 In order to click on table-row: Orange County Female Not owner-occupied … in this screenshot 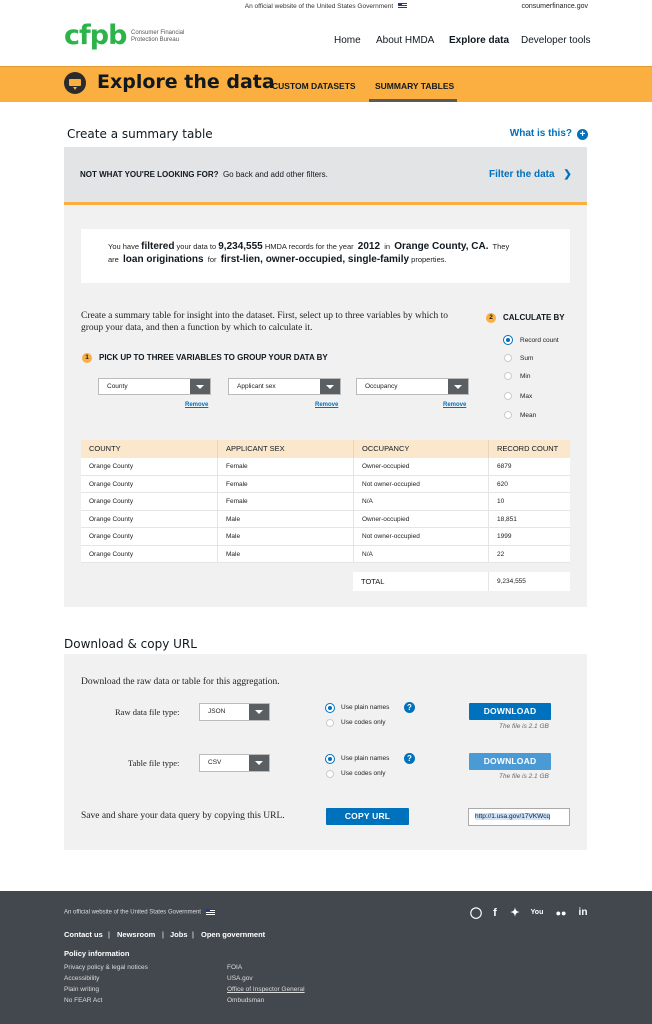, I will do `click(325, 484)`.